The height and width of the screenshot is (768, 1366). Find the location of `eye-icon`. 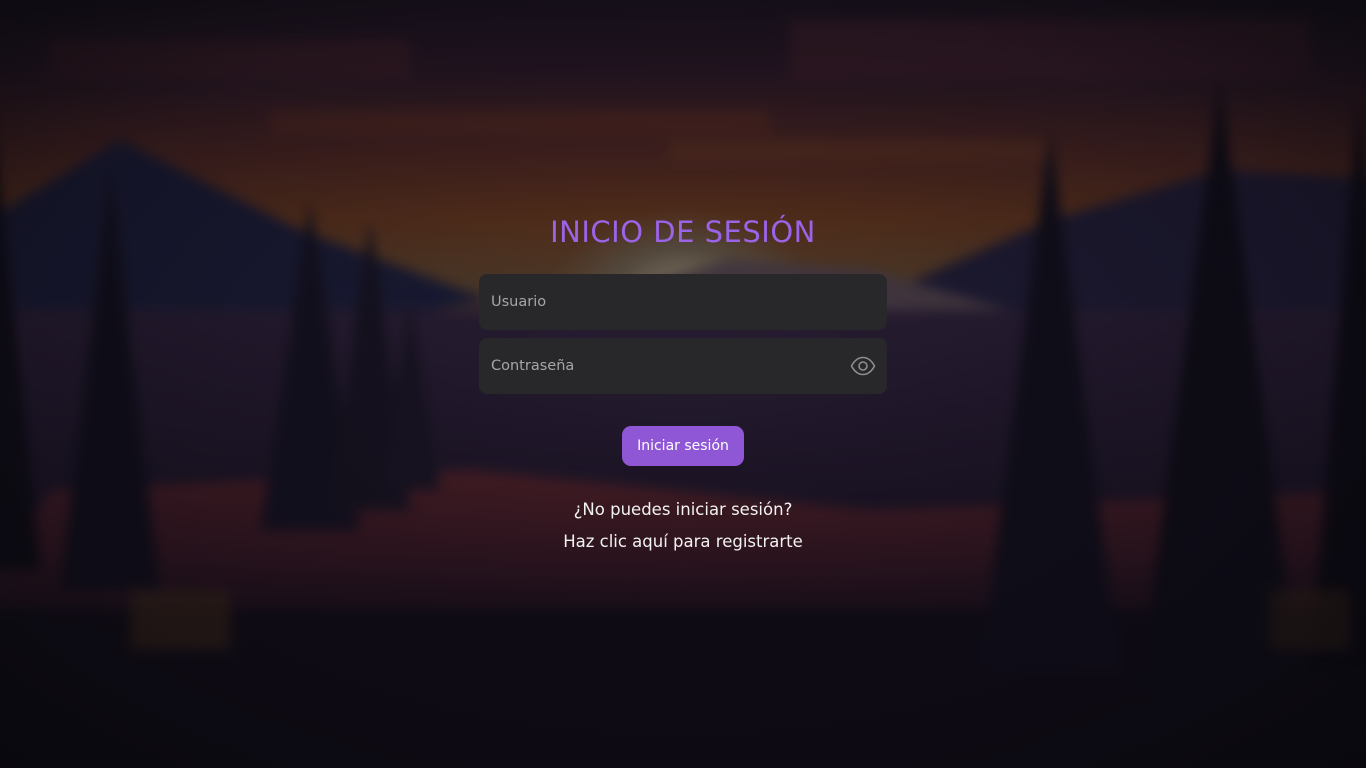

eye-icon is located at coordinates (863, 366).